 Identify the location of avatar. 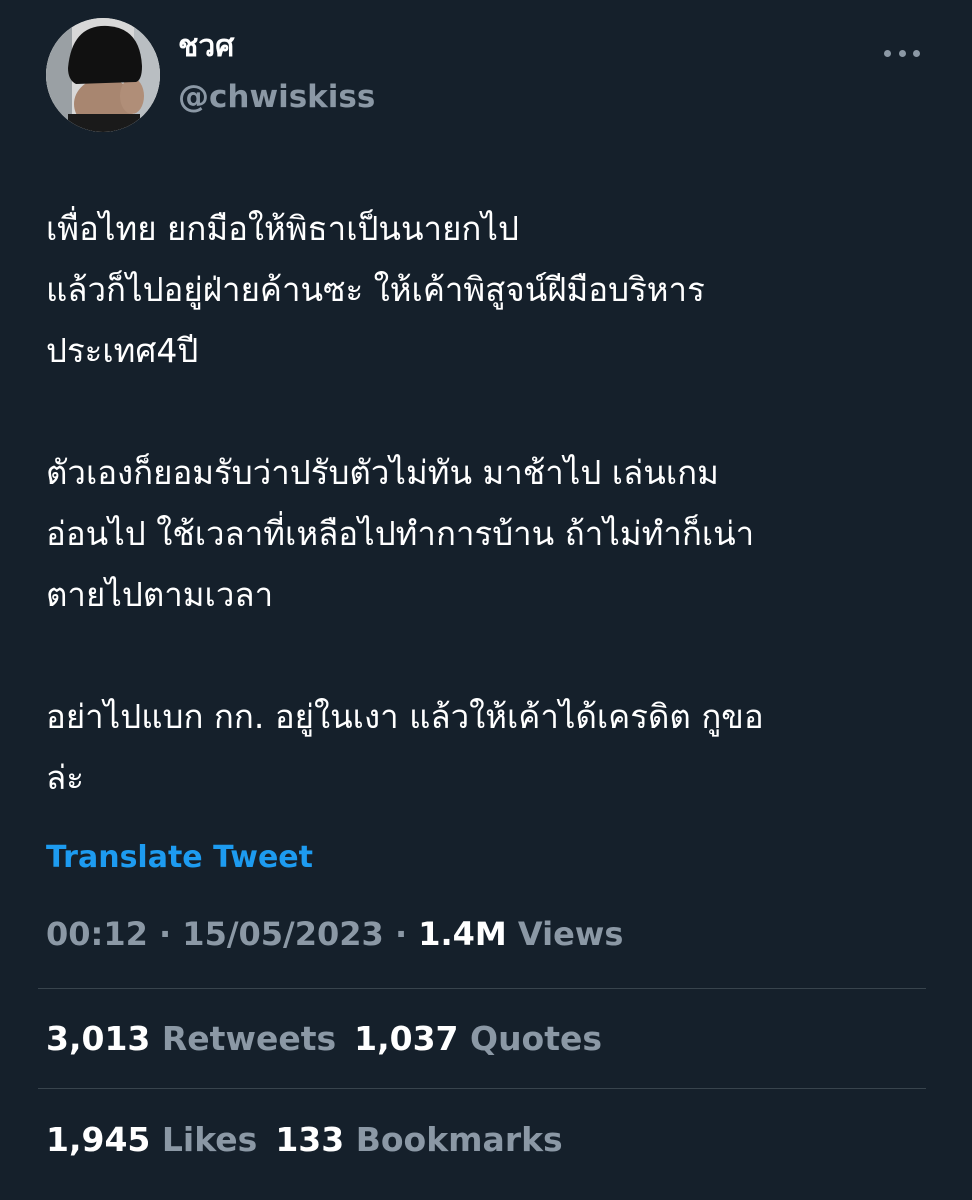
(103, 75).